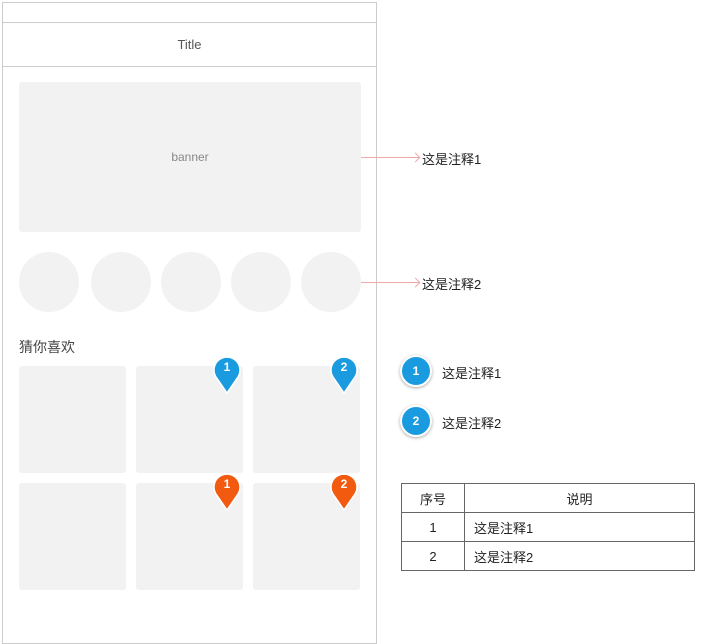 The width and height of the screenshot is (710, 644). I want to click on section-title: 猜你喜欢, so click(47, 347).